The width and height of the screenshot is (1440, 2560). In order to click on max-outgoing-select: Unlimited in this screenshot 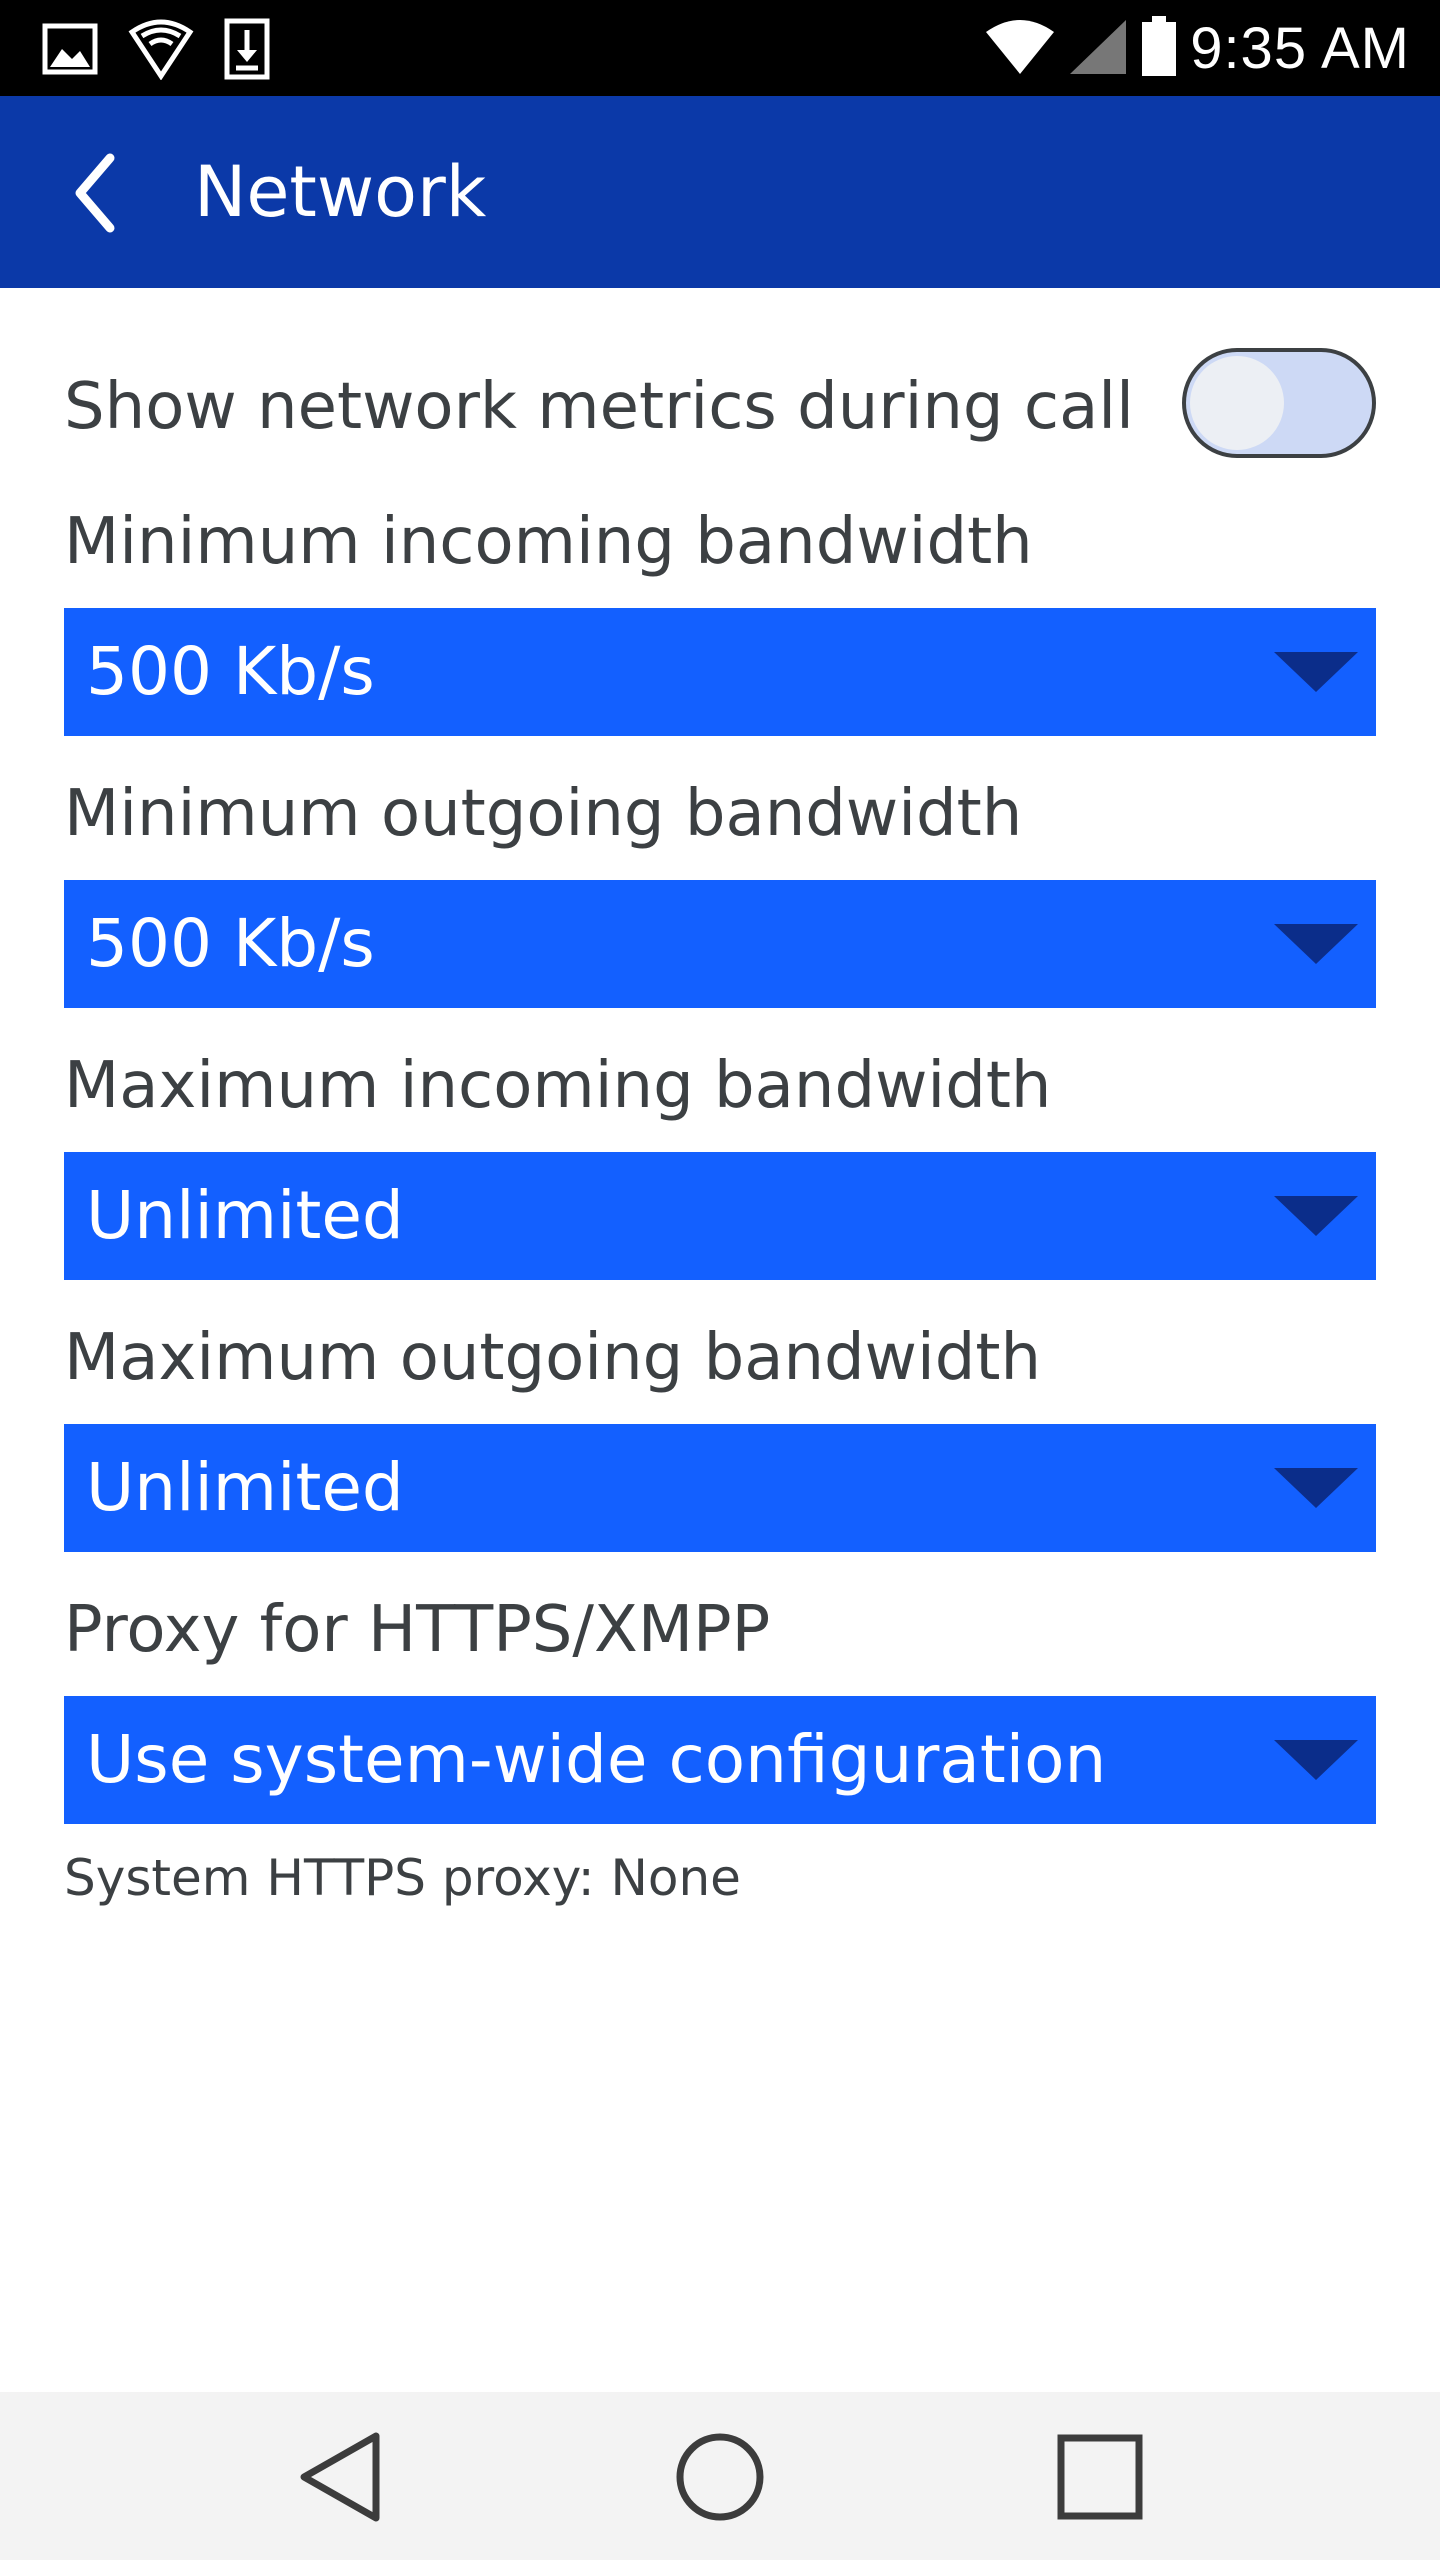, I will do `click(720, 1488)`.